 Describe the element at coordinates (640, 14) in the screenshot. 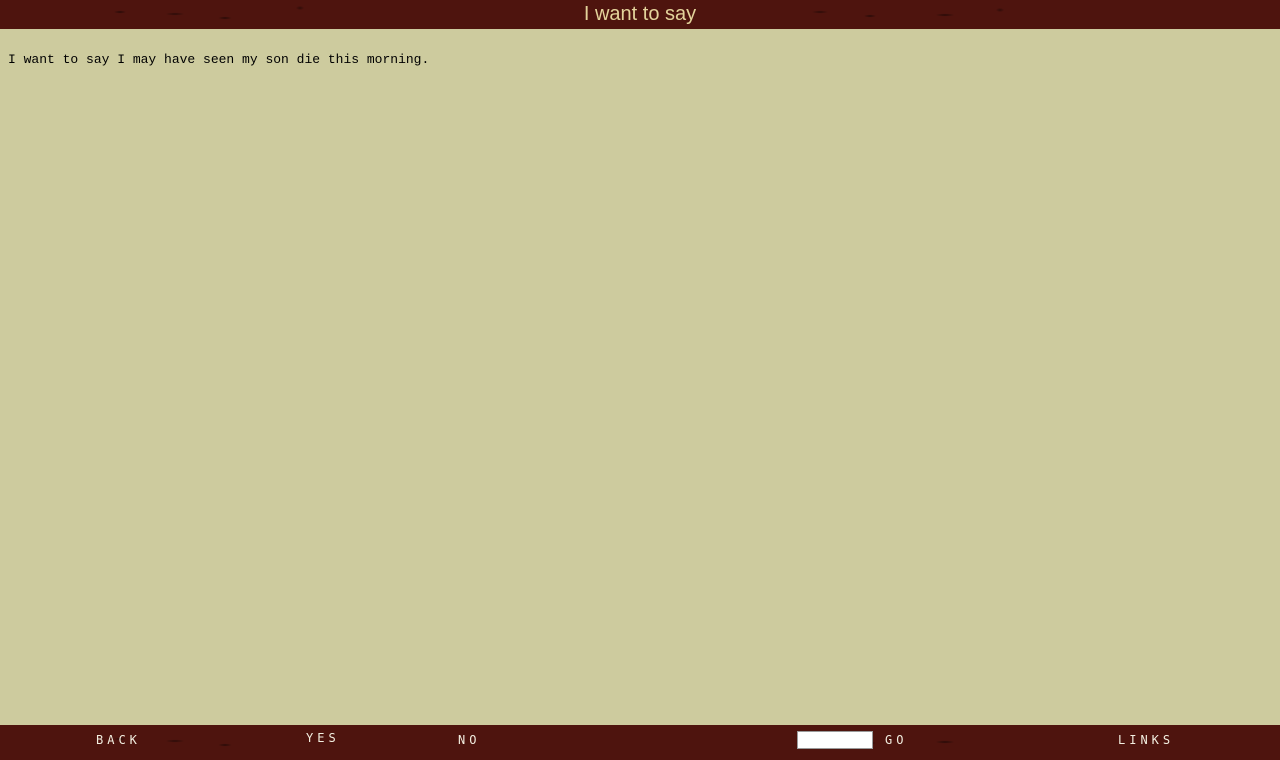

I see `page-title: I want to say` at that location.